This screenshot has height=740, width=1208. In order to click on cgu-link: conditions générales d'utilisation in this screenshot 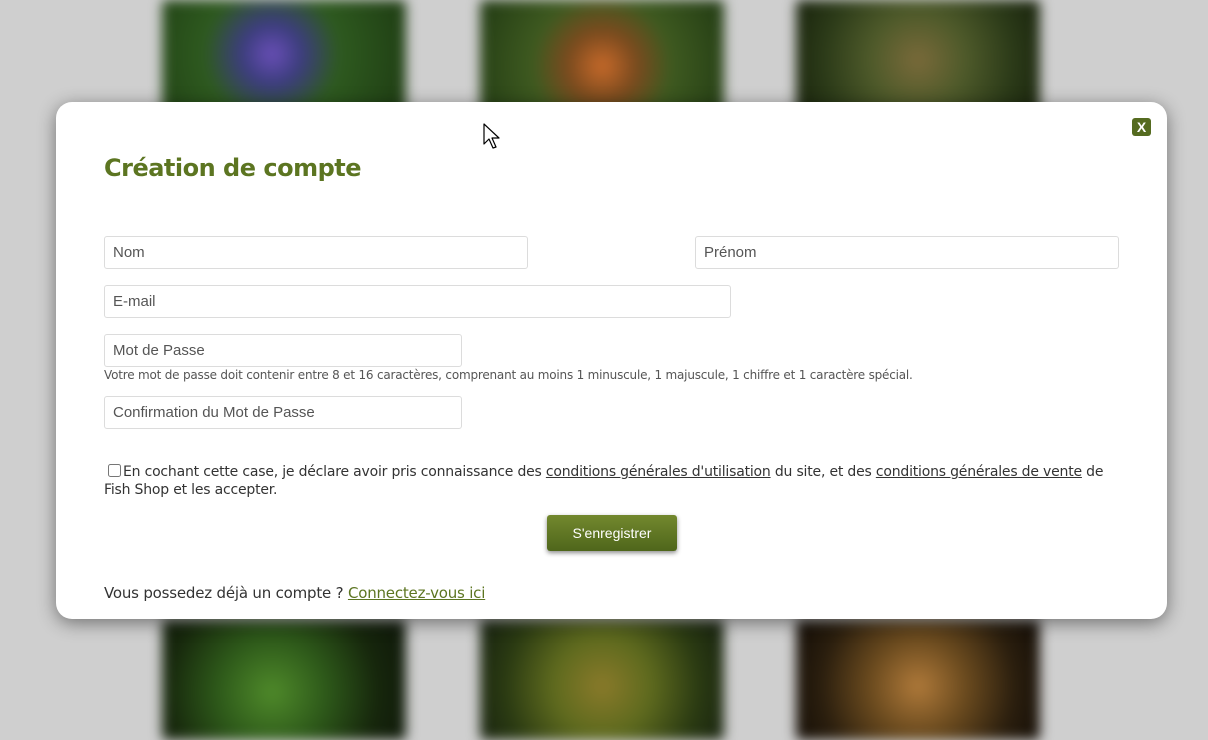, I will do `click(658, 472)`.